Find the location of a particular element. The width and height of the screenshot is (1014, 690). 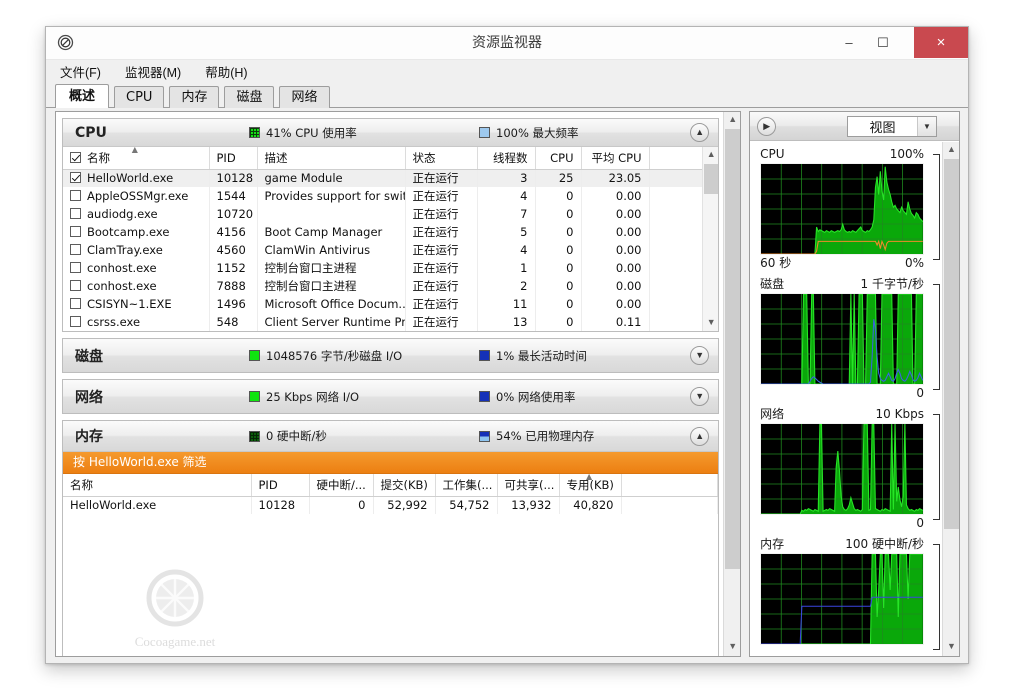

cell-cpu: 0 is located at coordinates (558, 304).